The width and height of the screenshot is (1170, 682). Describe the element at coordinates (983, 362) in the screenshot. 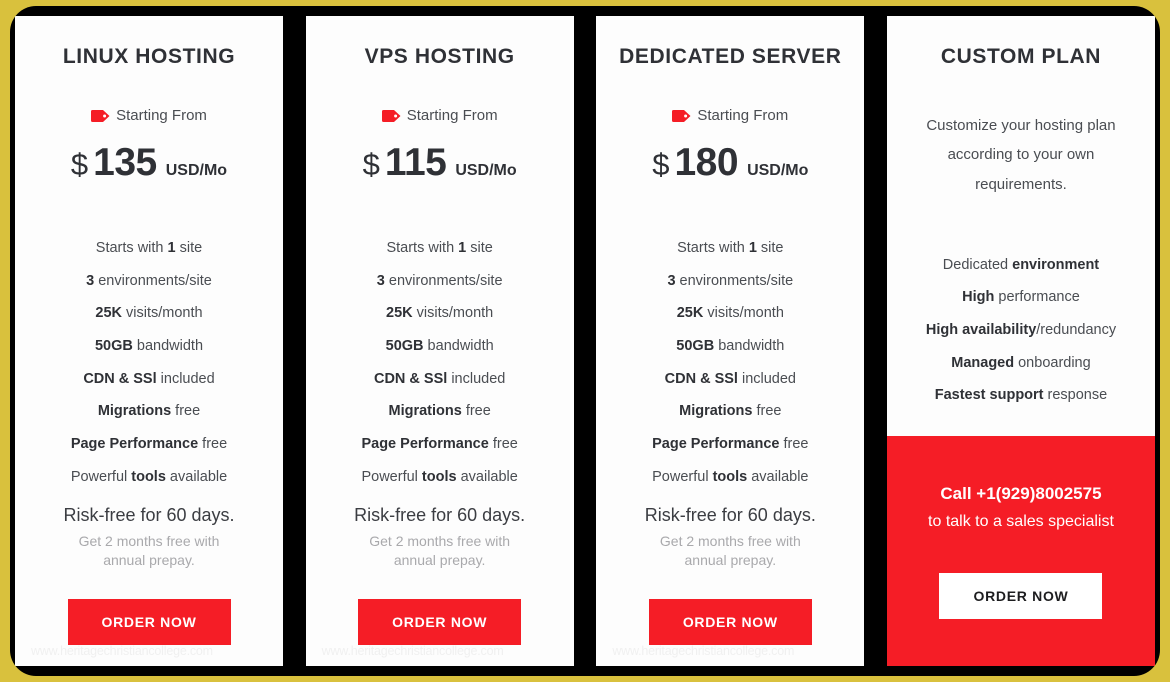

I see `feature-highlight: Managed` at that location.